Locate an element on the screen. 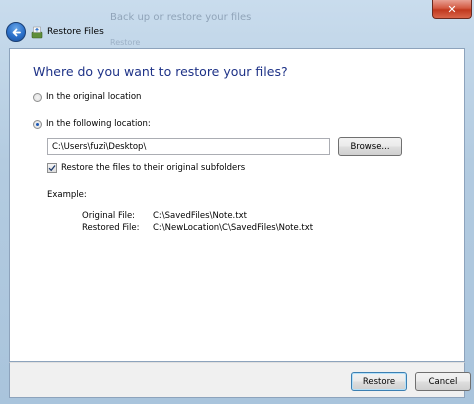  restored-file-label: Restored File: is located at coordinates (111, 228).